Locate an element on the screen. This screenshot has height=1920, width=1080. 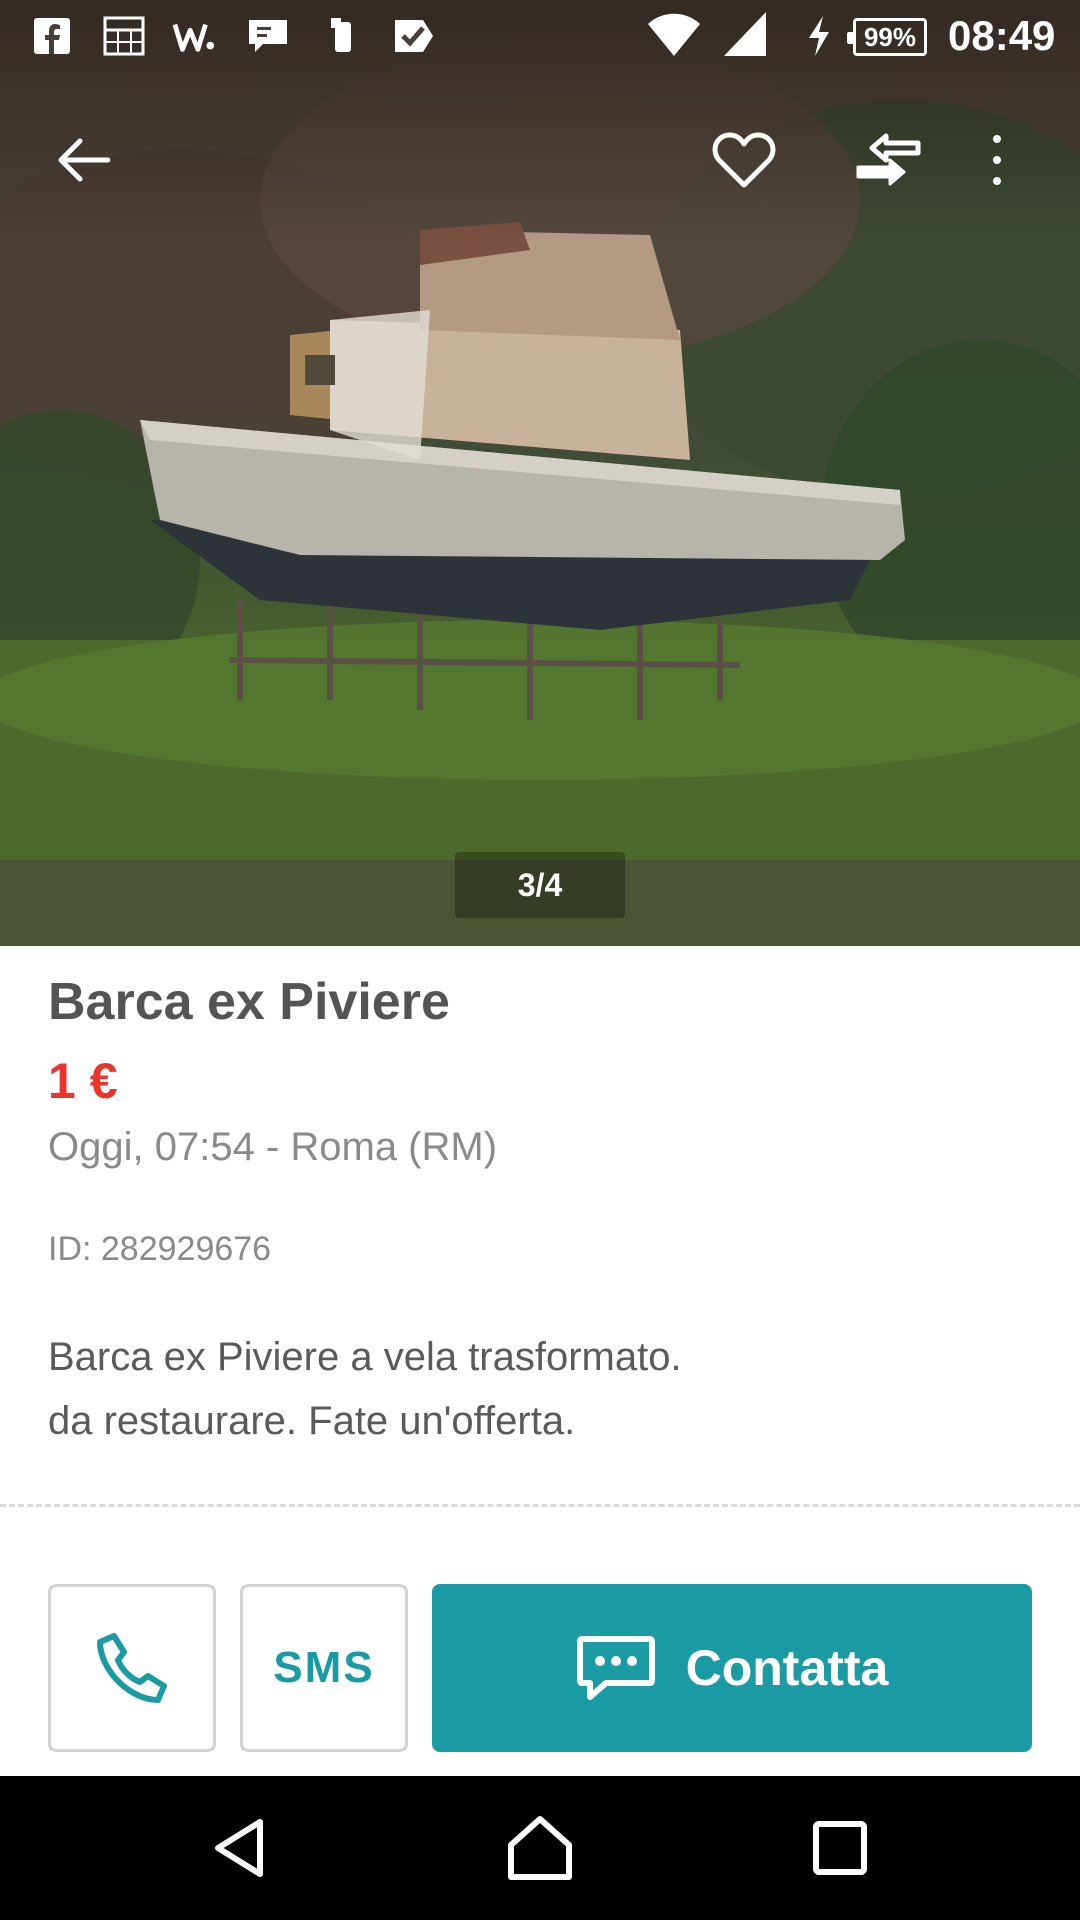
nav-home-icon is located at coordinates (540, 1848).